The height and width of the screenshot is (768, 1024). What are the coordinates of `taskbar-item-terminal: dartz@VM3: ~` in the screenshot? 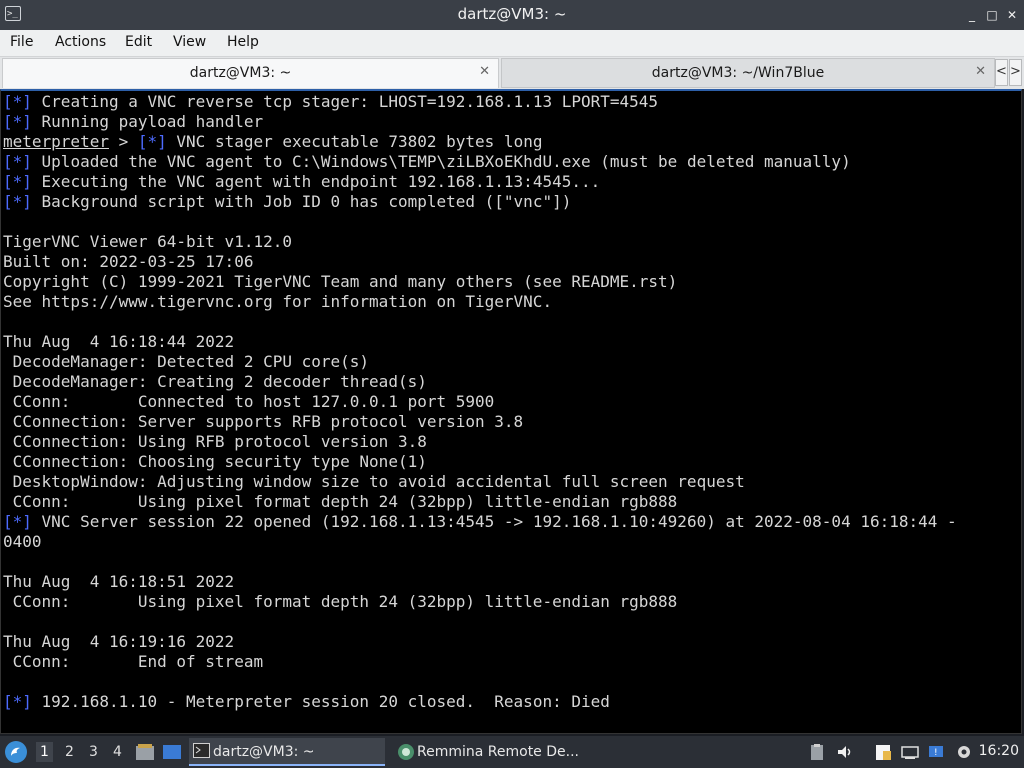 It's located at (287, 752).